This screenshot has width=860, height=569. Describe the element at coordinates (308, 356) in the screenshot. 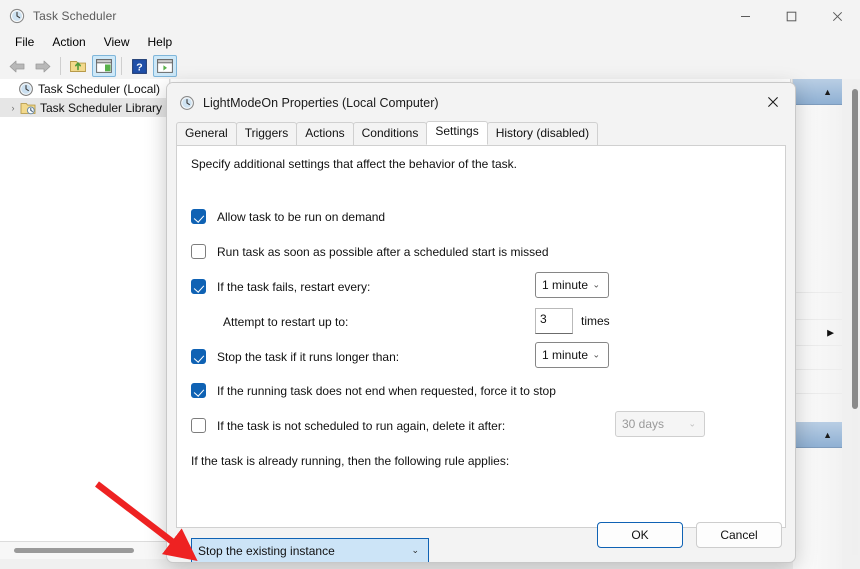

I see `setting-label: Stop the task if it runs longer than:` at that location.